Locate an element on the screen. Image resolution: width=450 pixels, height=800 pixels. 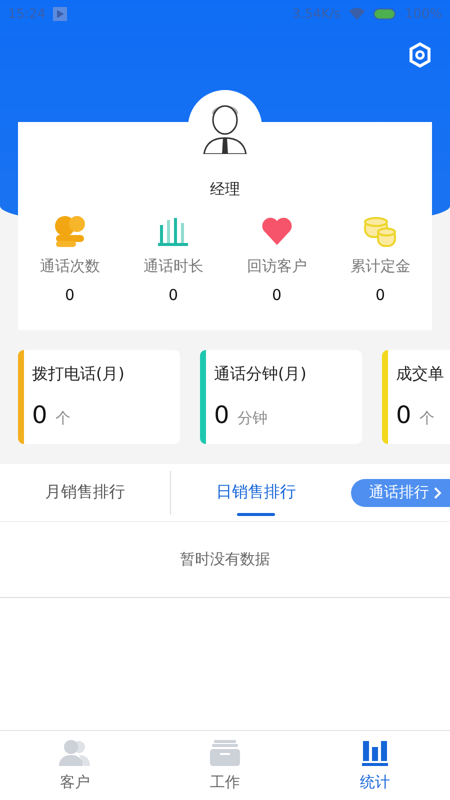
card-title: 成交单 is located at coordinates (420, 374).